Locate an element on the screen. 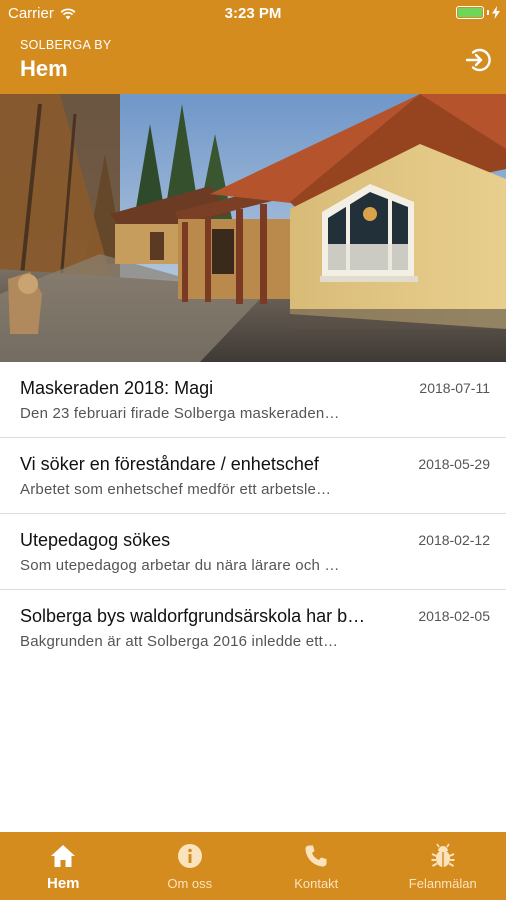 The width and height of the screenshot is (506, 900). home-icon is located at coordinates (63, 856).